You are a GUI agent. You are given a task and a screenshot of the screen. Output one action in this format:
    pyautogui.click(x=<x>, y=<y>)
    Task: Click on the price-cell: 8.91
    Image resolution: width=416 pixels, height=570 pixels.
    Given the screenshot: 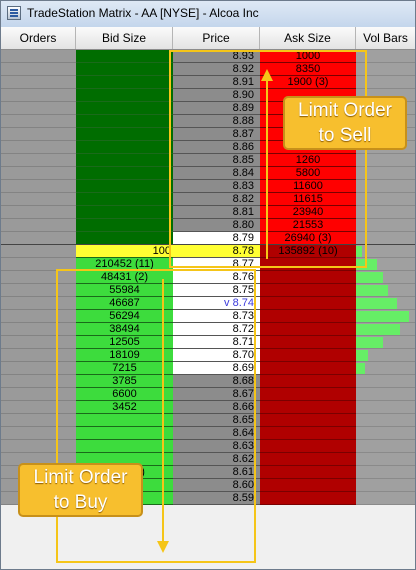 What is the action you would take?
    pyautogui.click(x=216, y=82)
    